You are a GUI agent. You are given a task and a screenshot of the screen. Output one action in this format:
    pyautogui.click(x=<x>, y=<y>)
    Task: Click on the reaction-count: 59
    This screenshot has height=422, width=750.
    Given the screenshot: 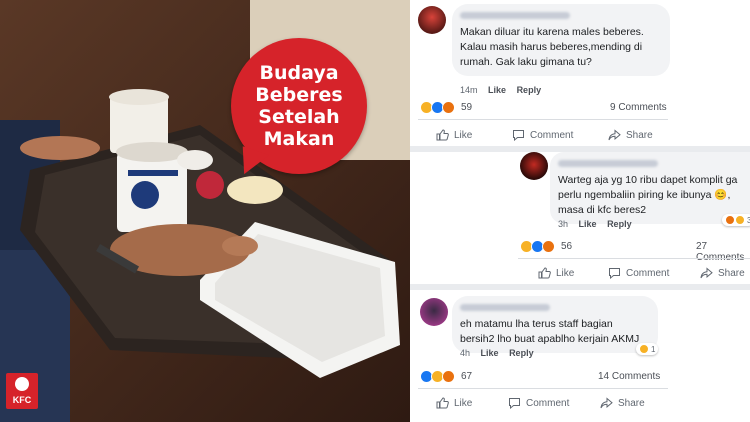 What is the action you would take?
    pyautogui.click(x=467, y=107)
    